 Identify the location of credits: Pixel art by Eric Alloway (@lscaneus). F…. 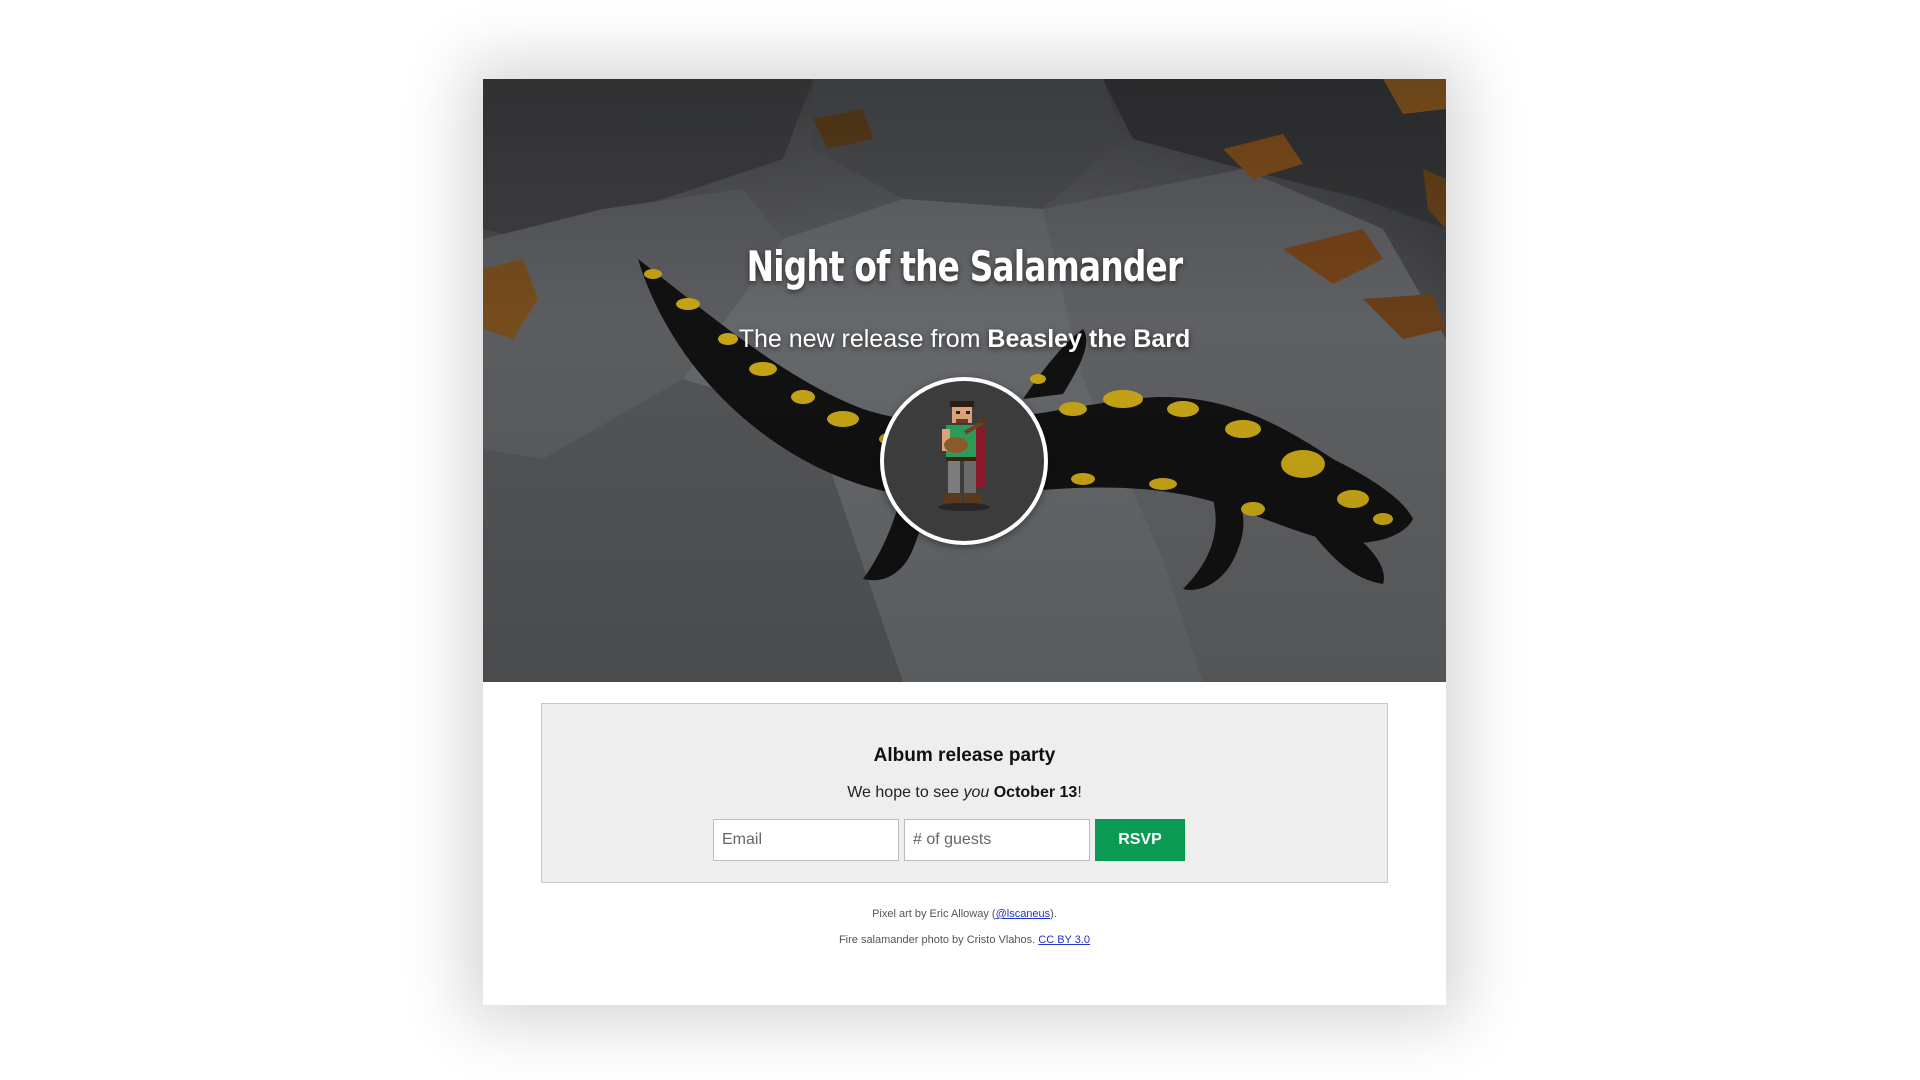
(964, 927).